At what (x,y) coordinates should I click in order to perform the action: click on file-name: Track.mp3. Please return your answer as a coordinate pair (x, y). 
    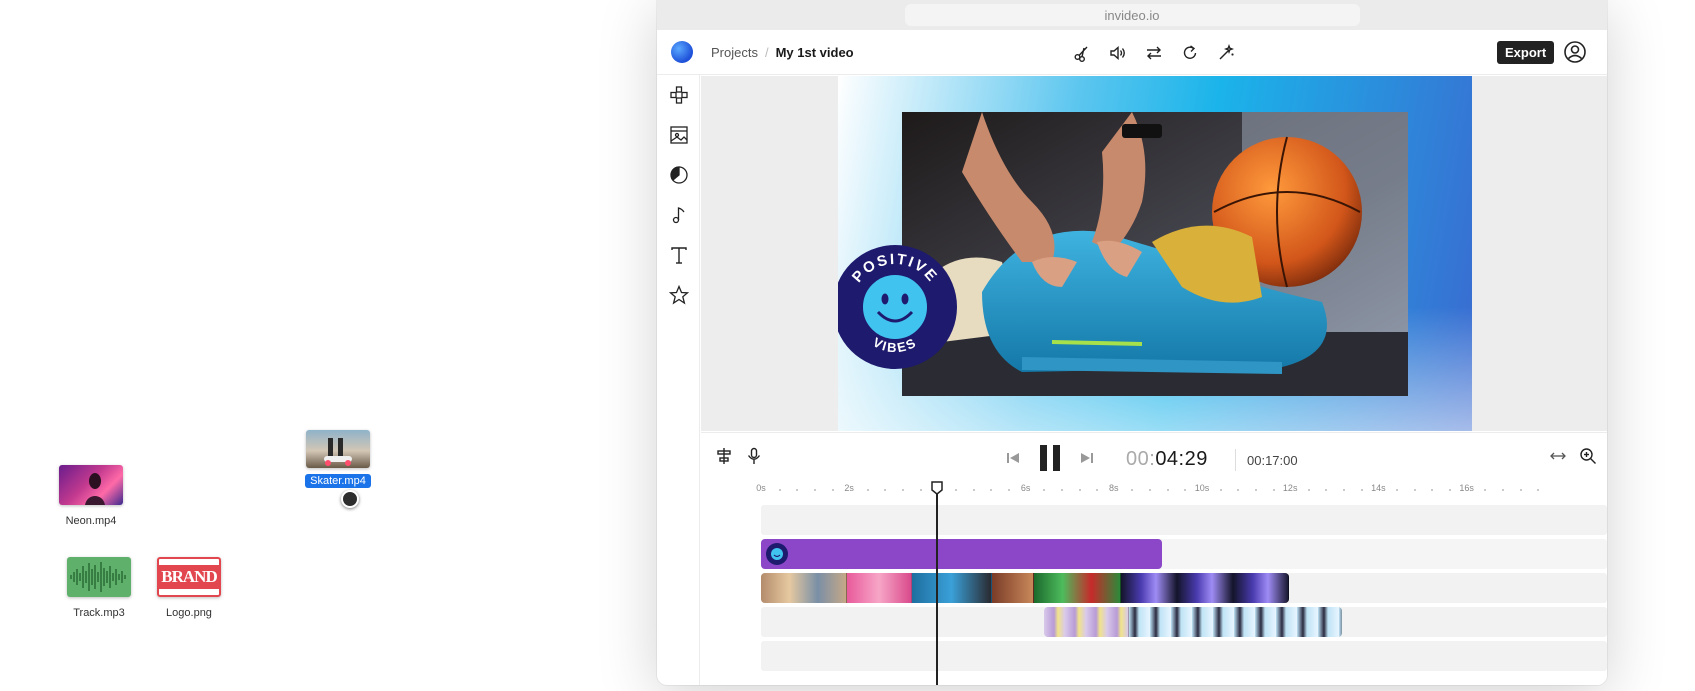
    Looking at the image, I should click on (99, 613).